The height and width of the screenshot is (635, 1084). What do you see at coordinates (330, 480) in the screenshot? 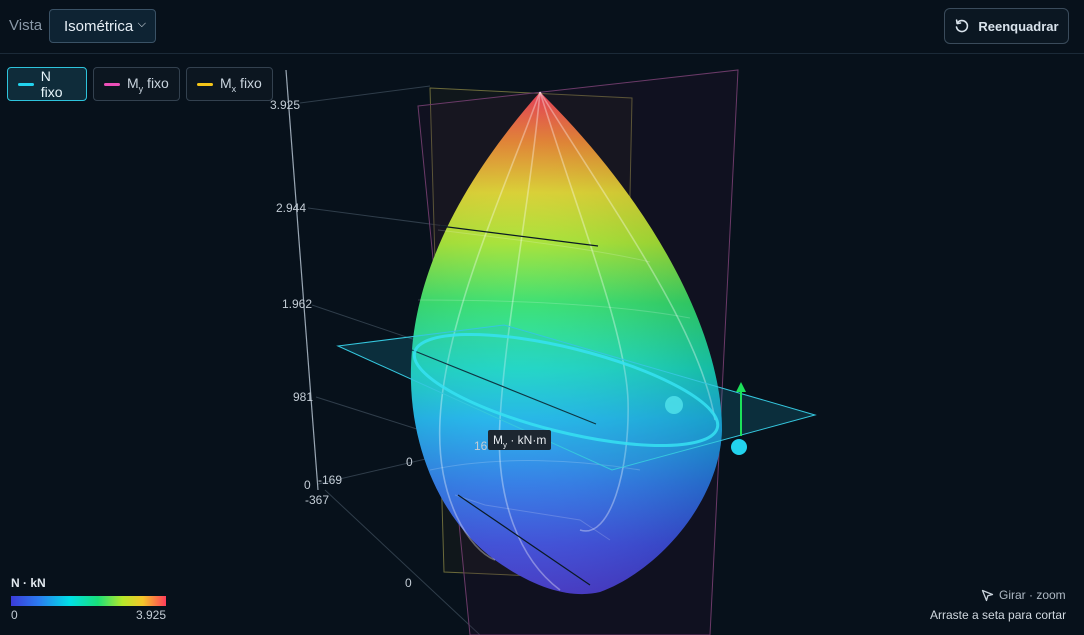
I see `mx-tick-label: -169` at bounding box center [330, 480].